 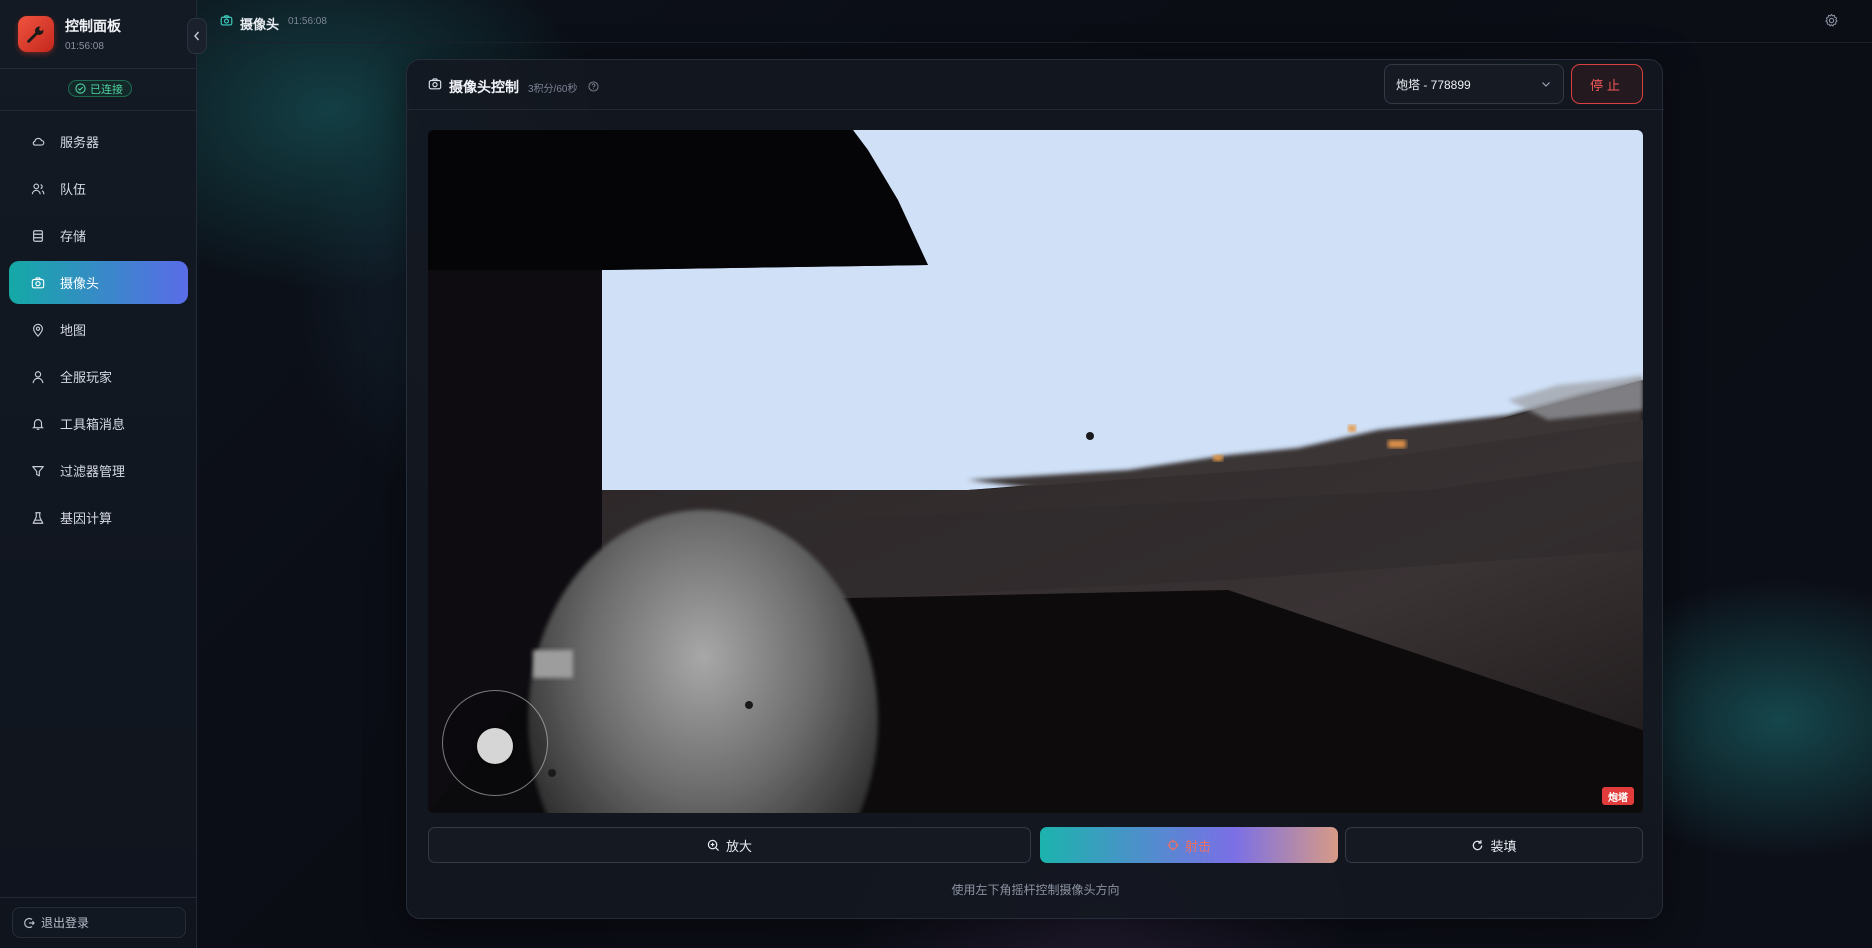 What do you see at coordinates (1607, 84) in the screenshot?
I see `stop-button: 停止` at bounding box center [1607, 84].